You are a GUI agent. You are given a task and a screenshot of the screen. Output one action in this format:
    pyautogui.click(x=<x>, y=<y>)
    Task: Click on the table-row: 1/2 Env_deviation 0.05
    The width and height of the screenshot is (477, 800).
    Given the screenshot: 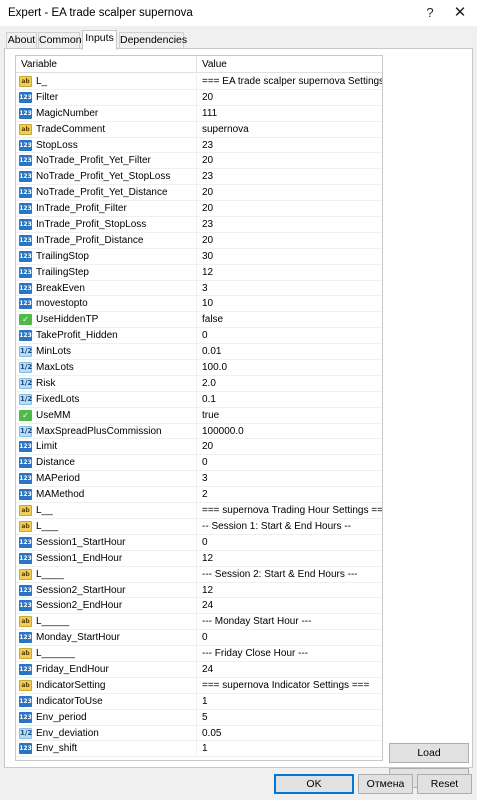 What is the action you would take?
    pyautogui.click(x=199, y=733)
    